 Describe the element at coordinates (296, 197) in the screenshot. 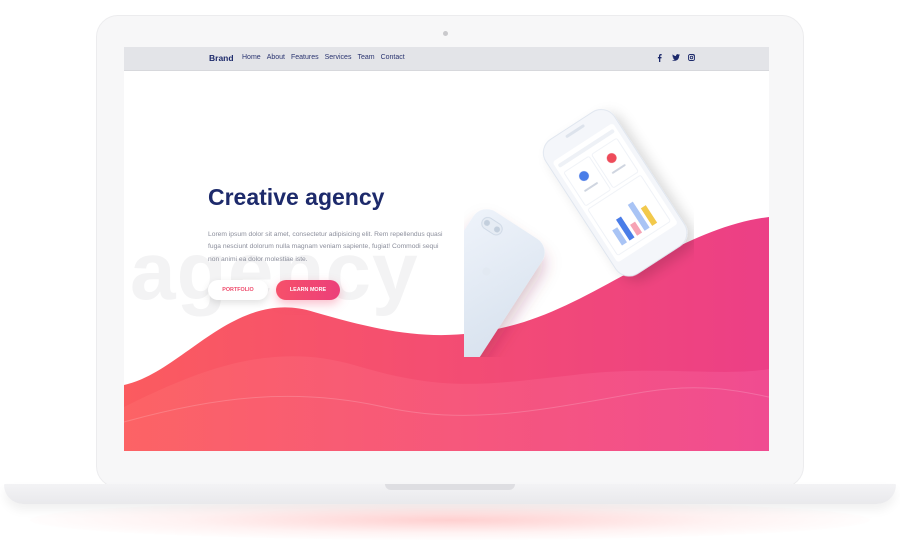

I see `hero-title: Creative agency` at that location.